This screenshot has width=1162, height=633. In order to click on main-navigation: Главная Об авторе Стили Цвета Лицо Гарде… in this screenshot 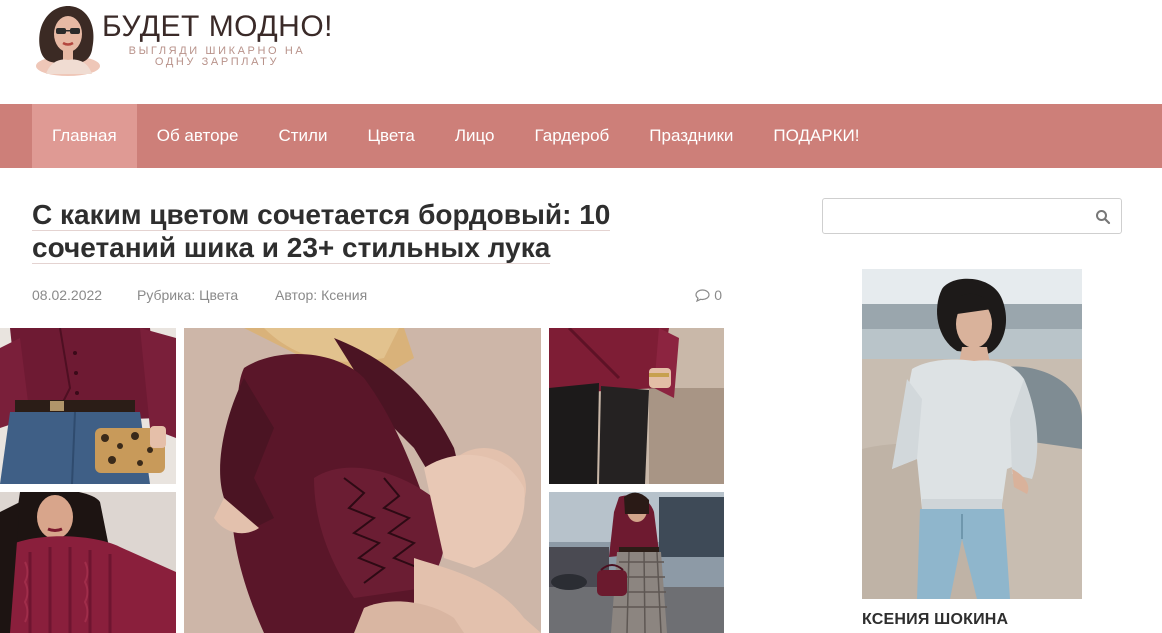, I will do `click(581, 136)`.